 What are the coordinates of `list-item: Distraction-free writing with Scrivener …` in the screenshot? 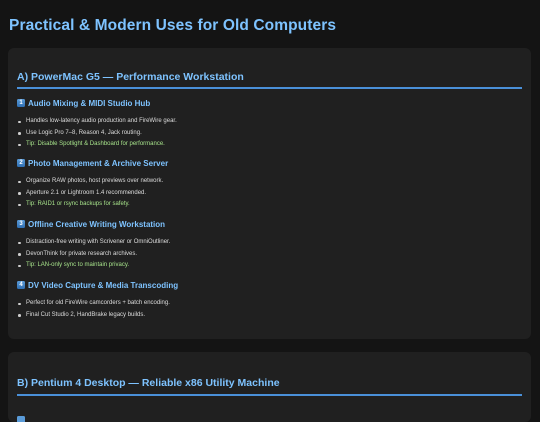 It's located at (93, 243).